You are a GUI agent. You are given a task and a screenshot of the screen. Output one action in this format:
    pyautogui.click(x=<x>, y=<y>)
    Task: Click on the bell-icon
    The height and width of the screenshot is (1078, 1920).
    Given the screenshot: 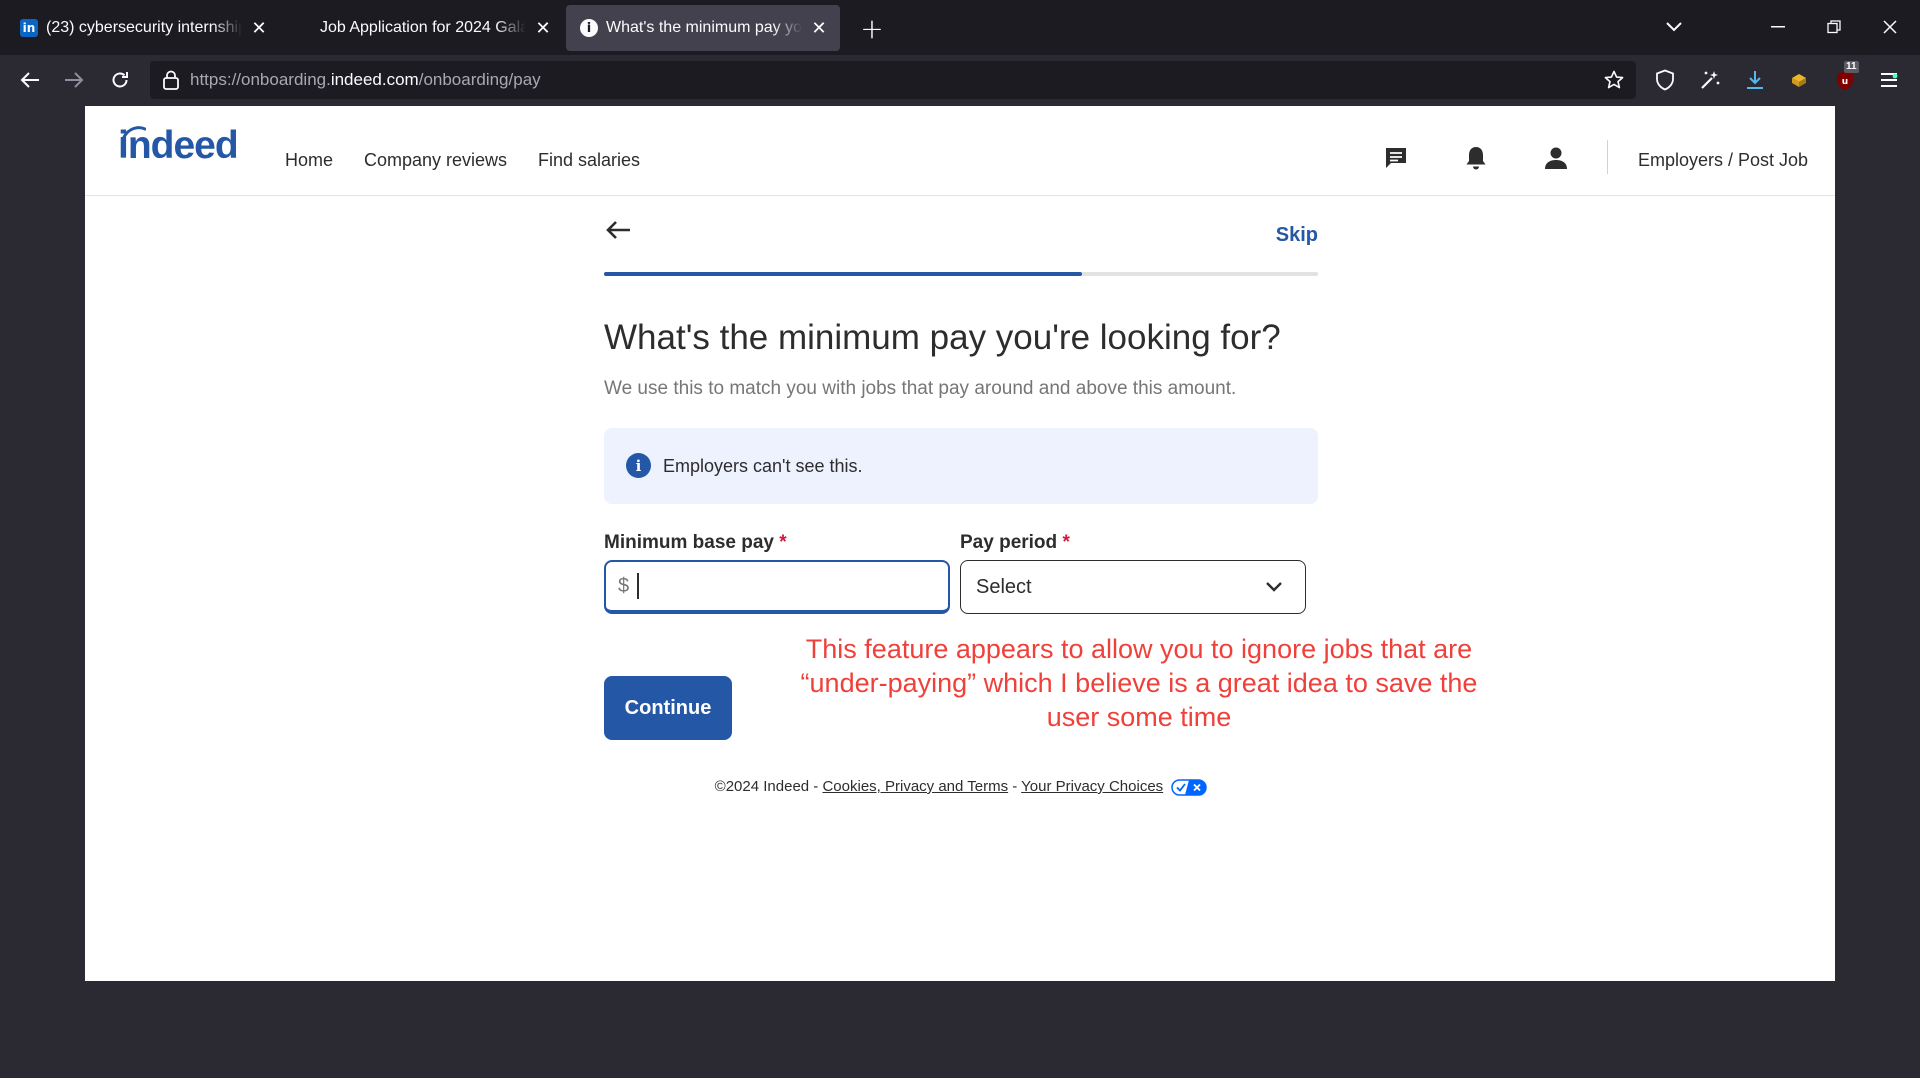 What is the action you would take?
    pyautogui.click(x=1476, y=158)
    